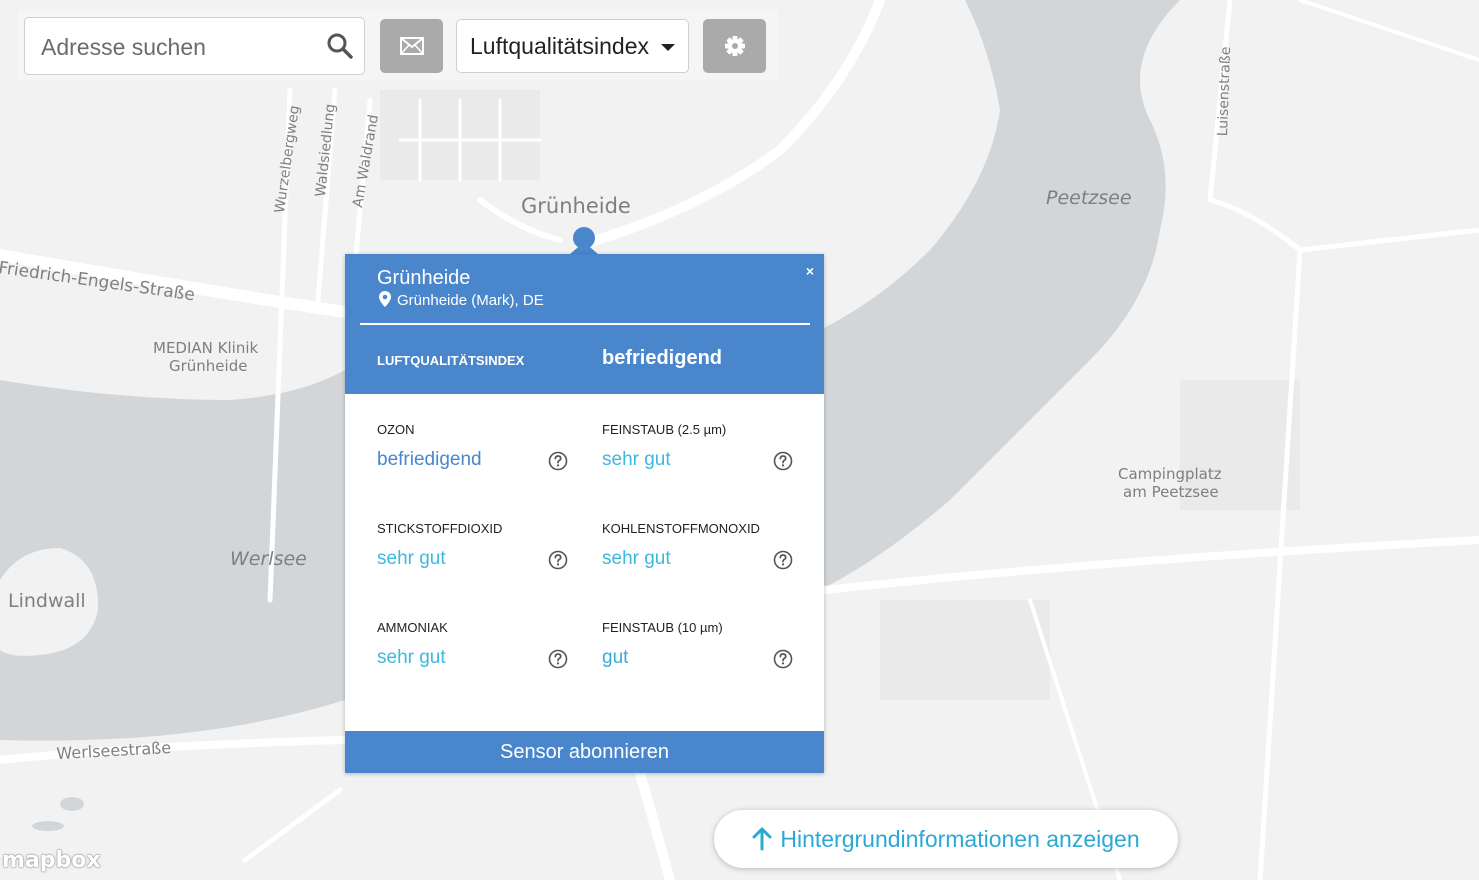  I want to click on label-gruenheide: Grünheide, so click(576, 206).